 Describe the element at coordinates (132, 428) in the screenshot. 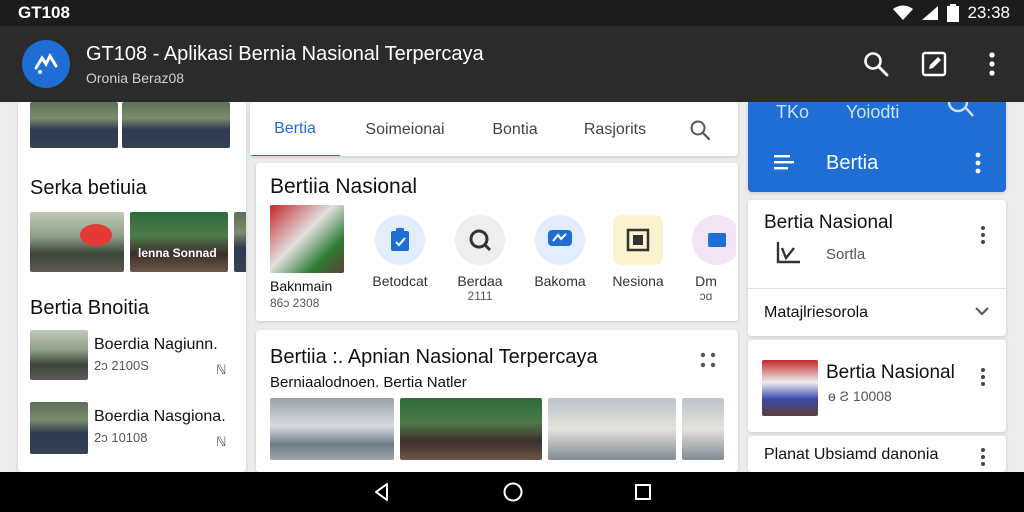

I see `list-item: Boerdia Nasgiona. 2ɔ 10108 ℕ` at that location.